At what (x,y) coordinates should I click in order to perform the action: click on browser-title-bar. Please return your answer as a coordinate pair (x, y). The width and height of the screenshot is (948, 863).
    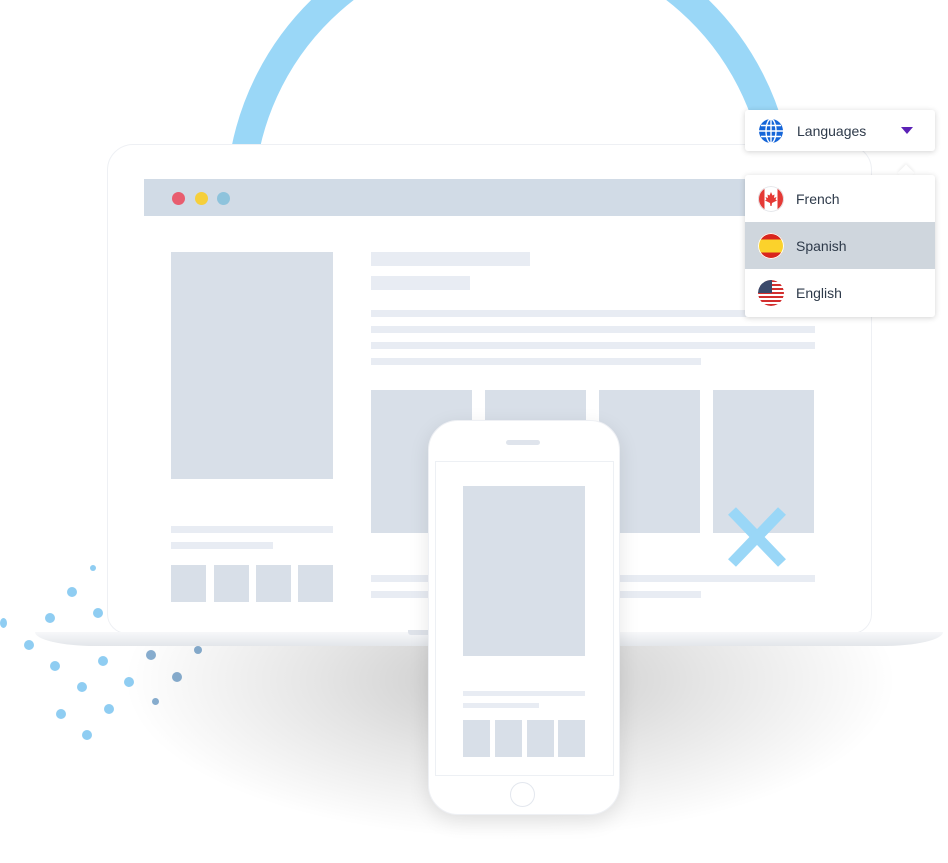
    Looking at the image, I should click on (489, 197).